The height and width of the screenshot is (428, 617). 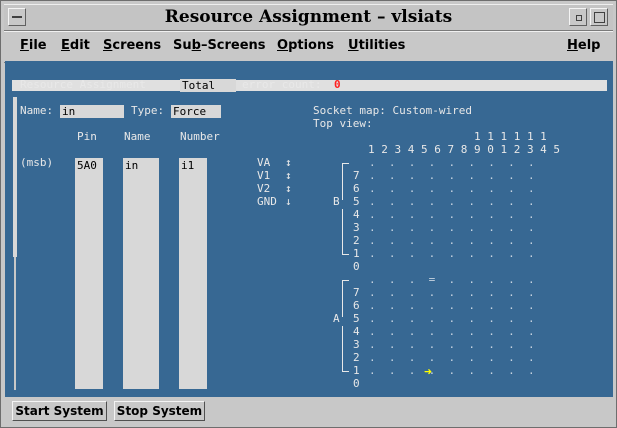 I want to click on maximize-icon, so click(x=599, y=17).